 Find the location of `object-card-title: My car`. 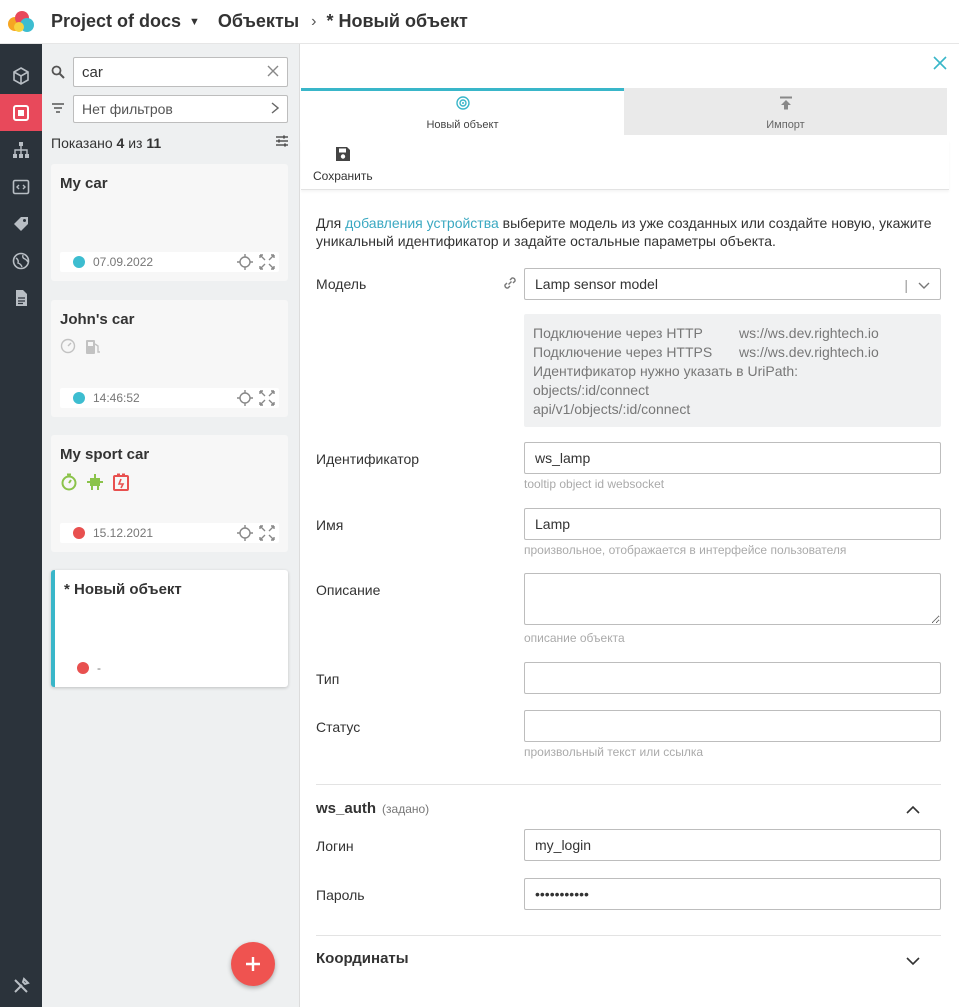

object-card-title: My car is located at coordinates (84, 183).